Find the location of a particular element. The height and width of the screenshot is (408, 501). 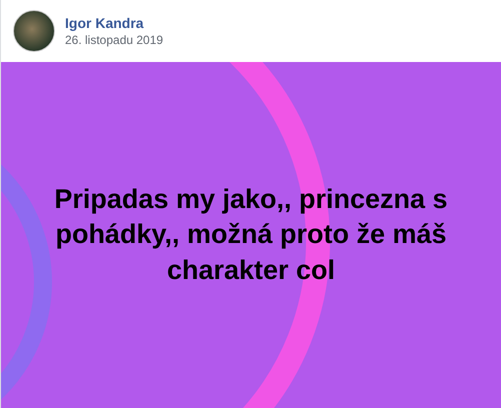

post-date: 26. listopadu 2019 is located at coordinates (114, 40).